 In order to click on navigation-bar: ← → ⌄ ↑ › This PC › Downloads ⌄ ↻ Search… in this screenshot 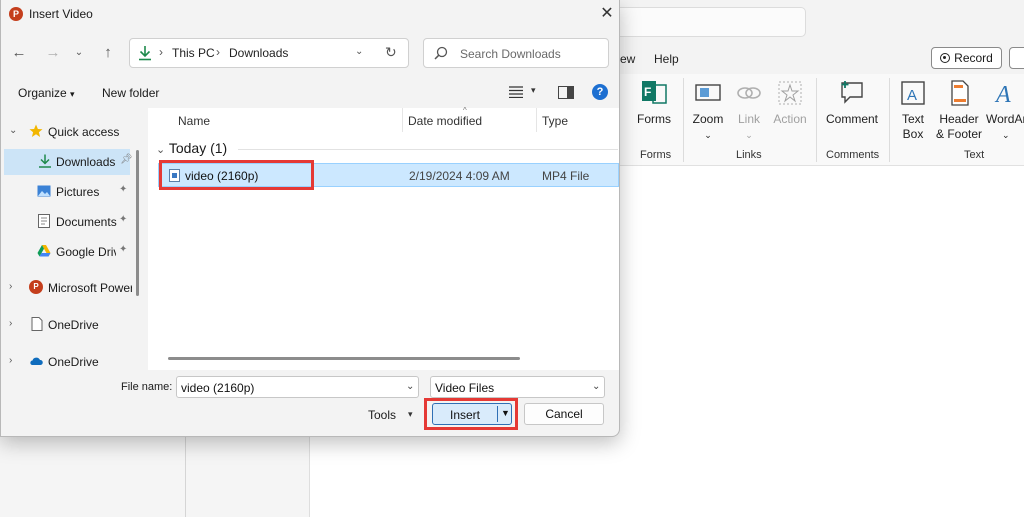, I will do `click(310, 53)`.